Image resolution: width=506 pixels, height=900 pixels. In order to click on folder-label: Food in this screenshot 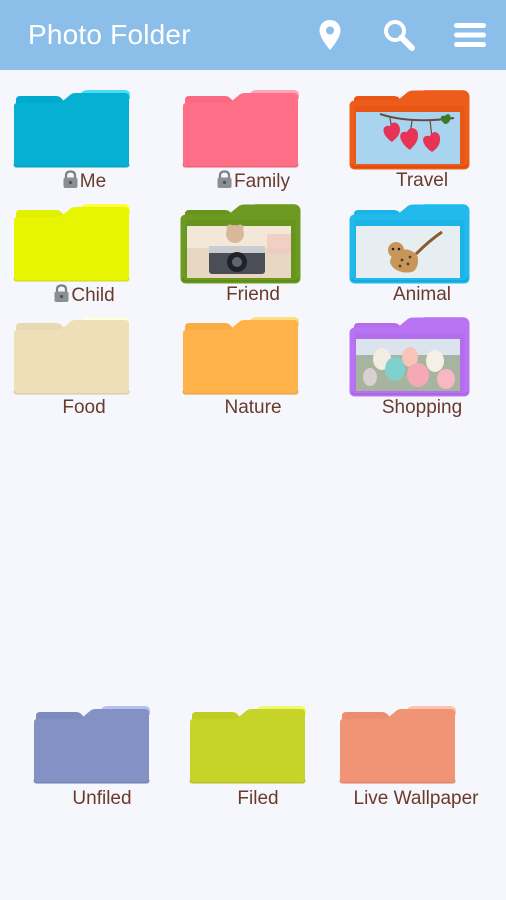, I will do `click(84, 408)`.